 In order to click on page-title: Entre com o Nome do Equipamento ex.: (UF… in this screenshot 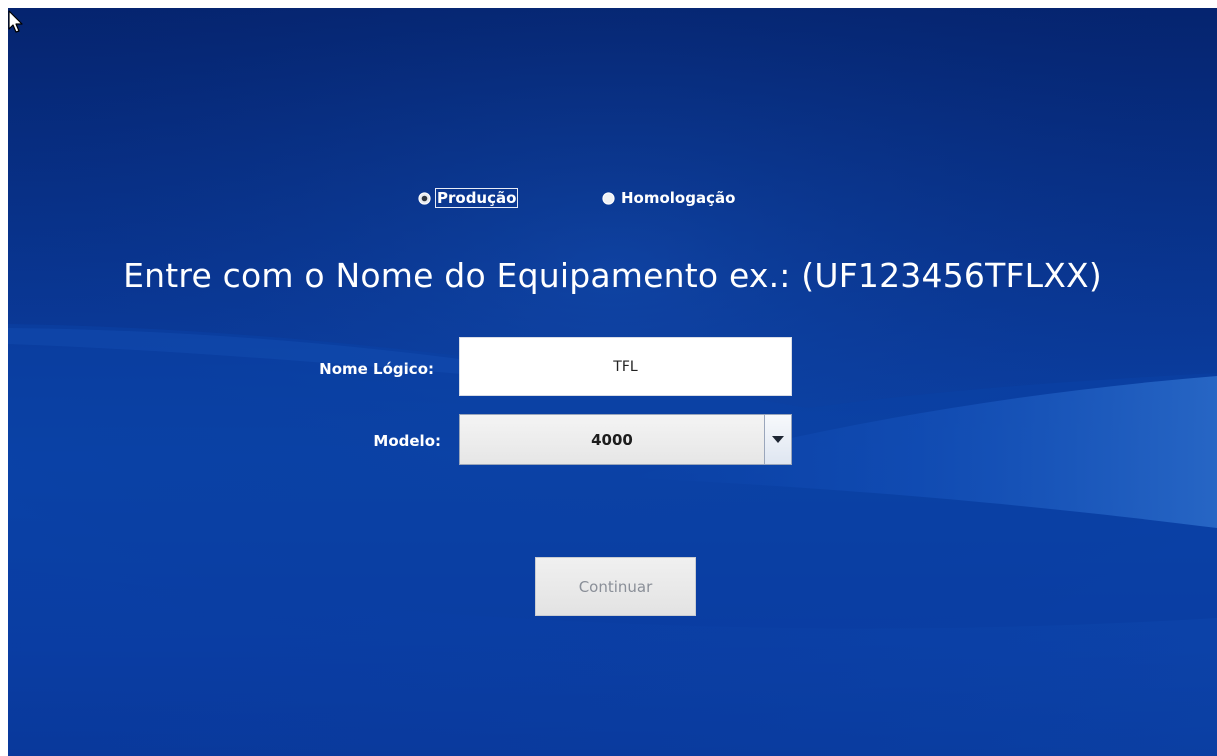, I will do `click(612, 275)`.